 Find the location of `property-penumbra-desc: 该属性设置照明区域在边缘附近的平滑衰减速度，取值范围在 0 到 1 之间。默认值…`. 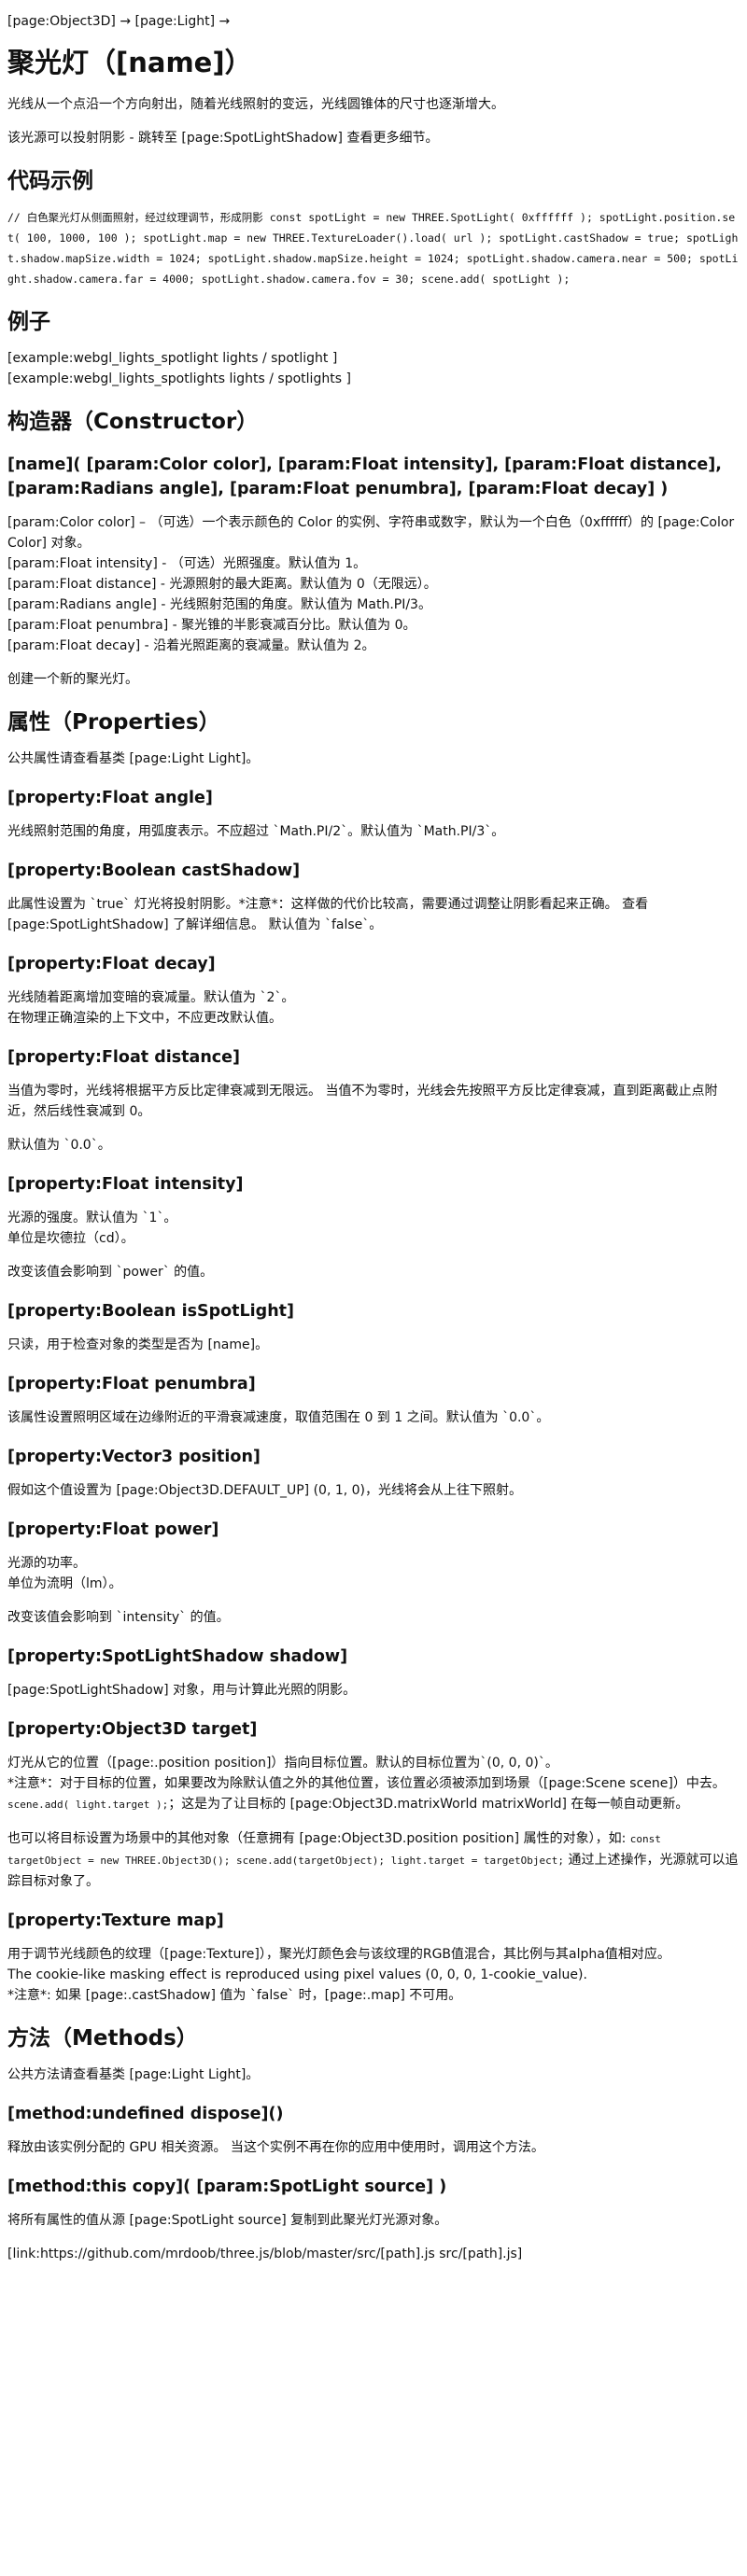

property-penumbra-desc: 该属性设置照明区域在边缘附近的平滑衰减速度，取值范围在 0 到 1 之间。默认值… is located at coordinates (278, 1417).